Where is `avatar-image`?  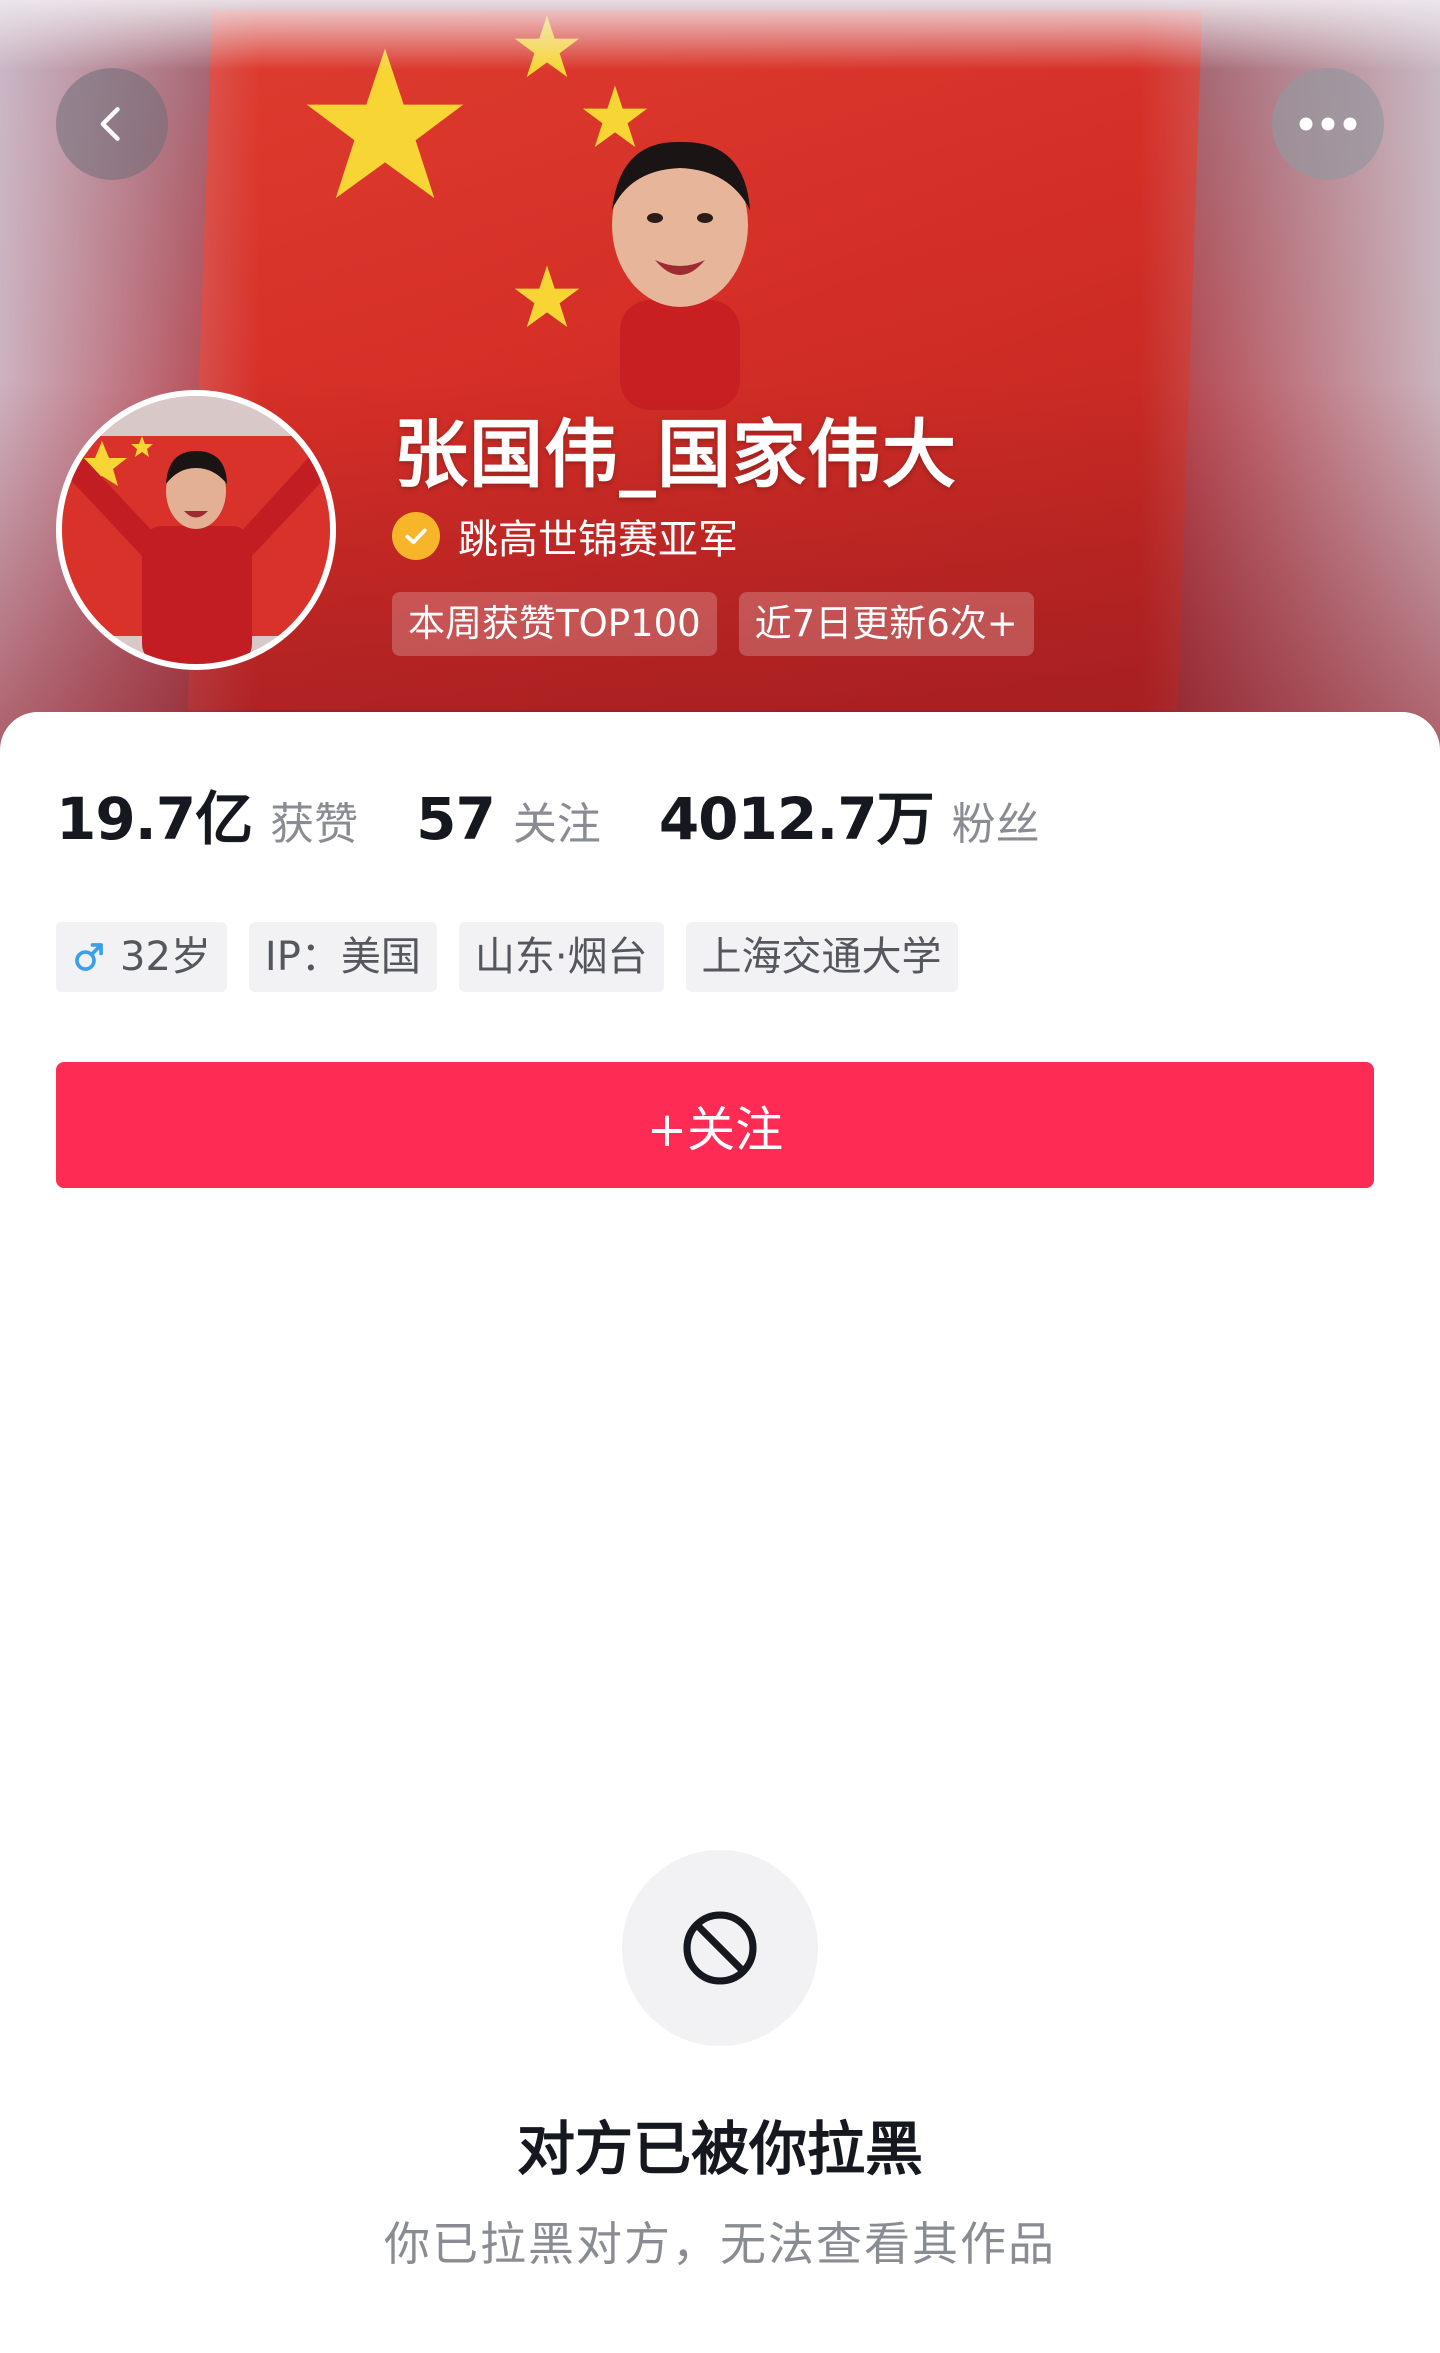
avatar-image is located at coordinates (196, 530).